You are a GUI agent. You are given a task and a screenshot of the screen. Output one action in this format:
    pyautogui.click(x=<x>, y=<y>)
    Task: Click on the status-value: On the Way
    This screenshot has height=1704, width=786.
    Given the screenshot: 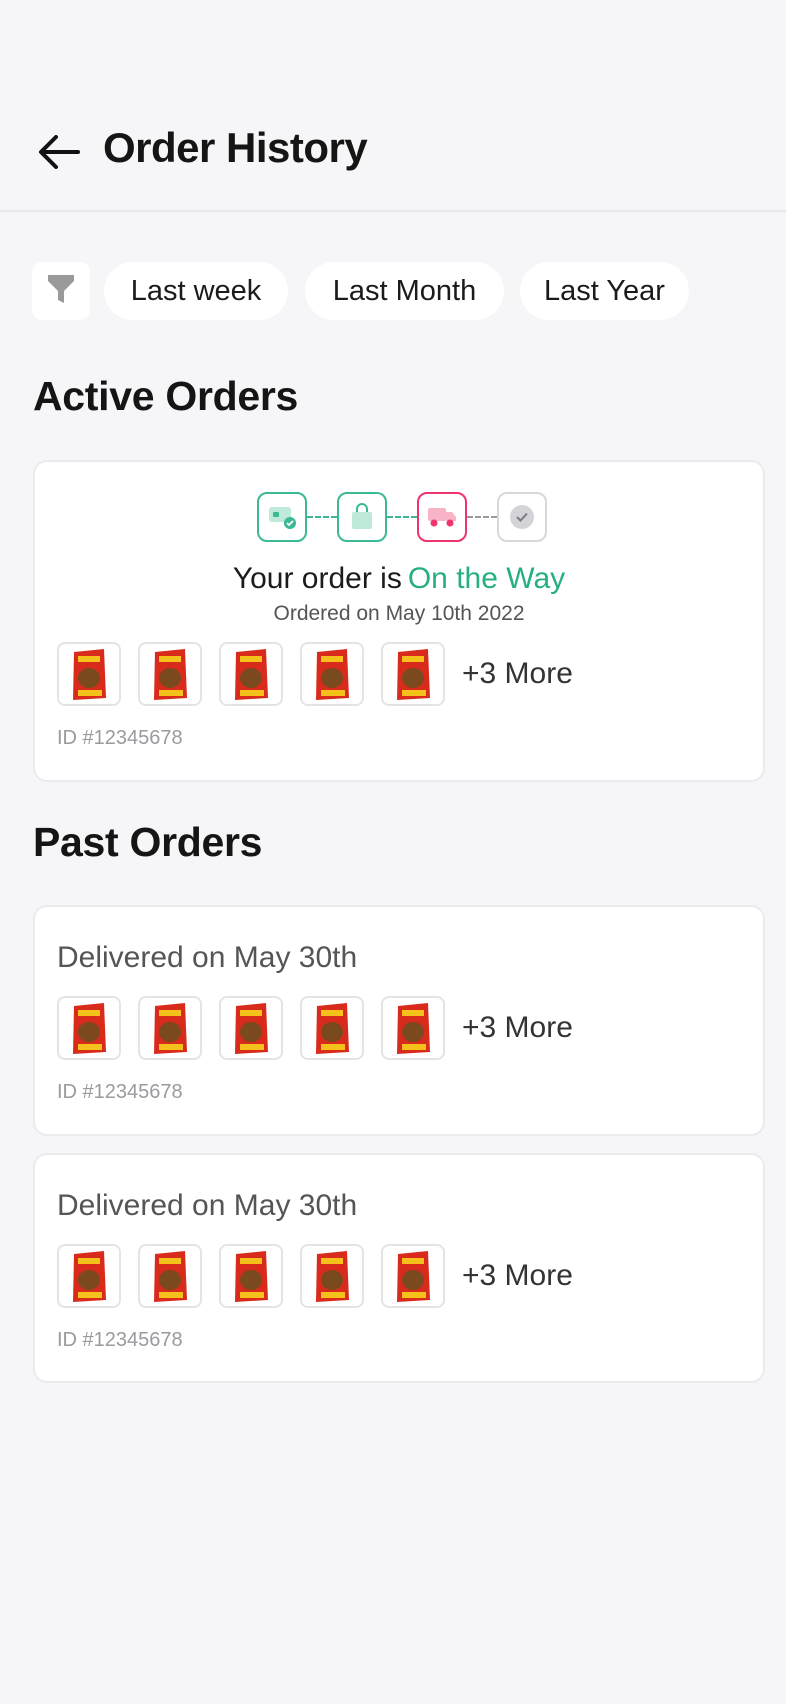 What is the action you would take?
    pyautogui.click(x=486, y=578)
    